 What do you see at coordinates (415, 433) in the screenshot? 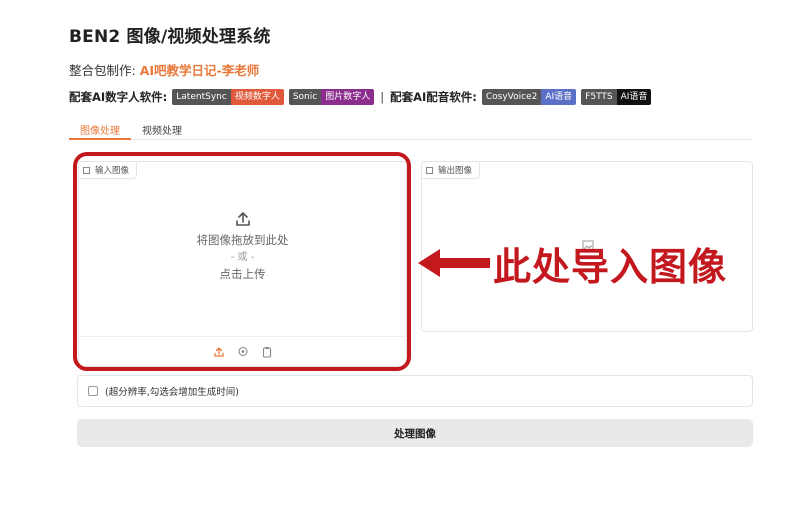
I see `process-image-button: 处理图像` at bounding box center [415, 433].